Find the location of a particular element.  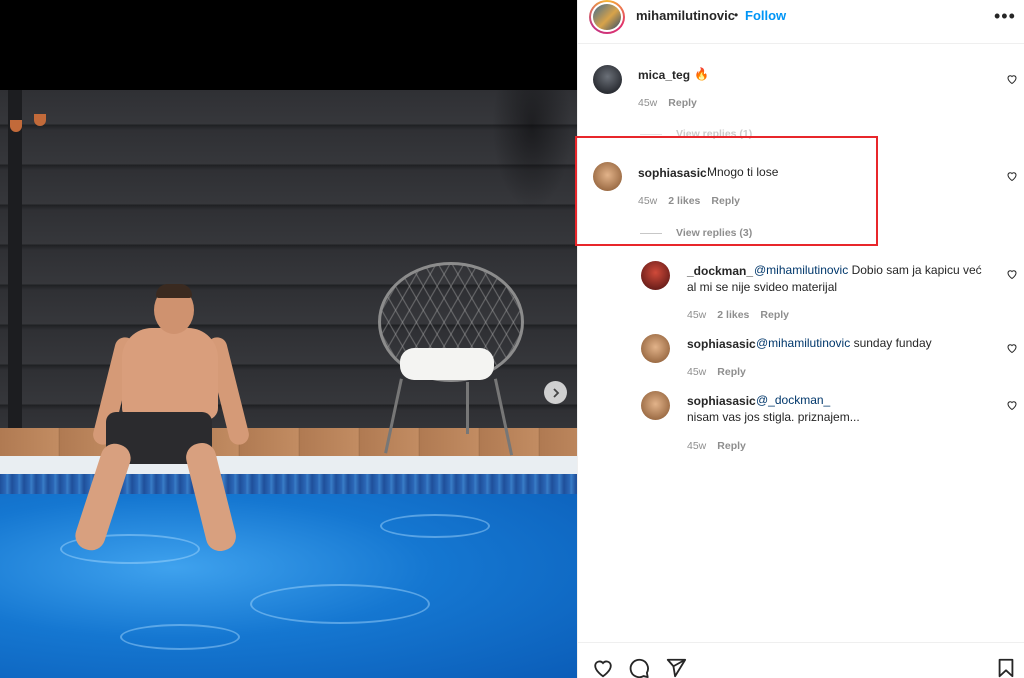

view-replies-button: View replies (1) is located at coordinates (696, 134).